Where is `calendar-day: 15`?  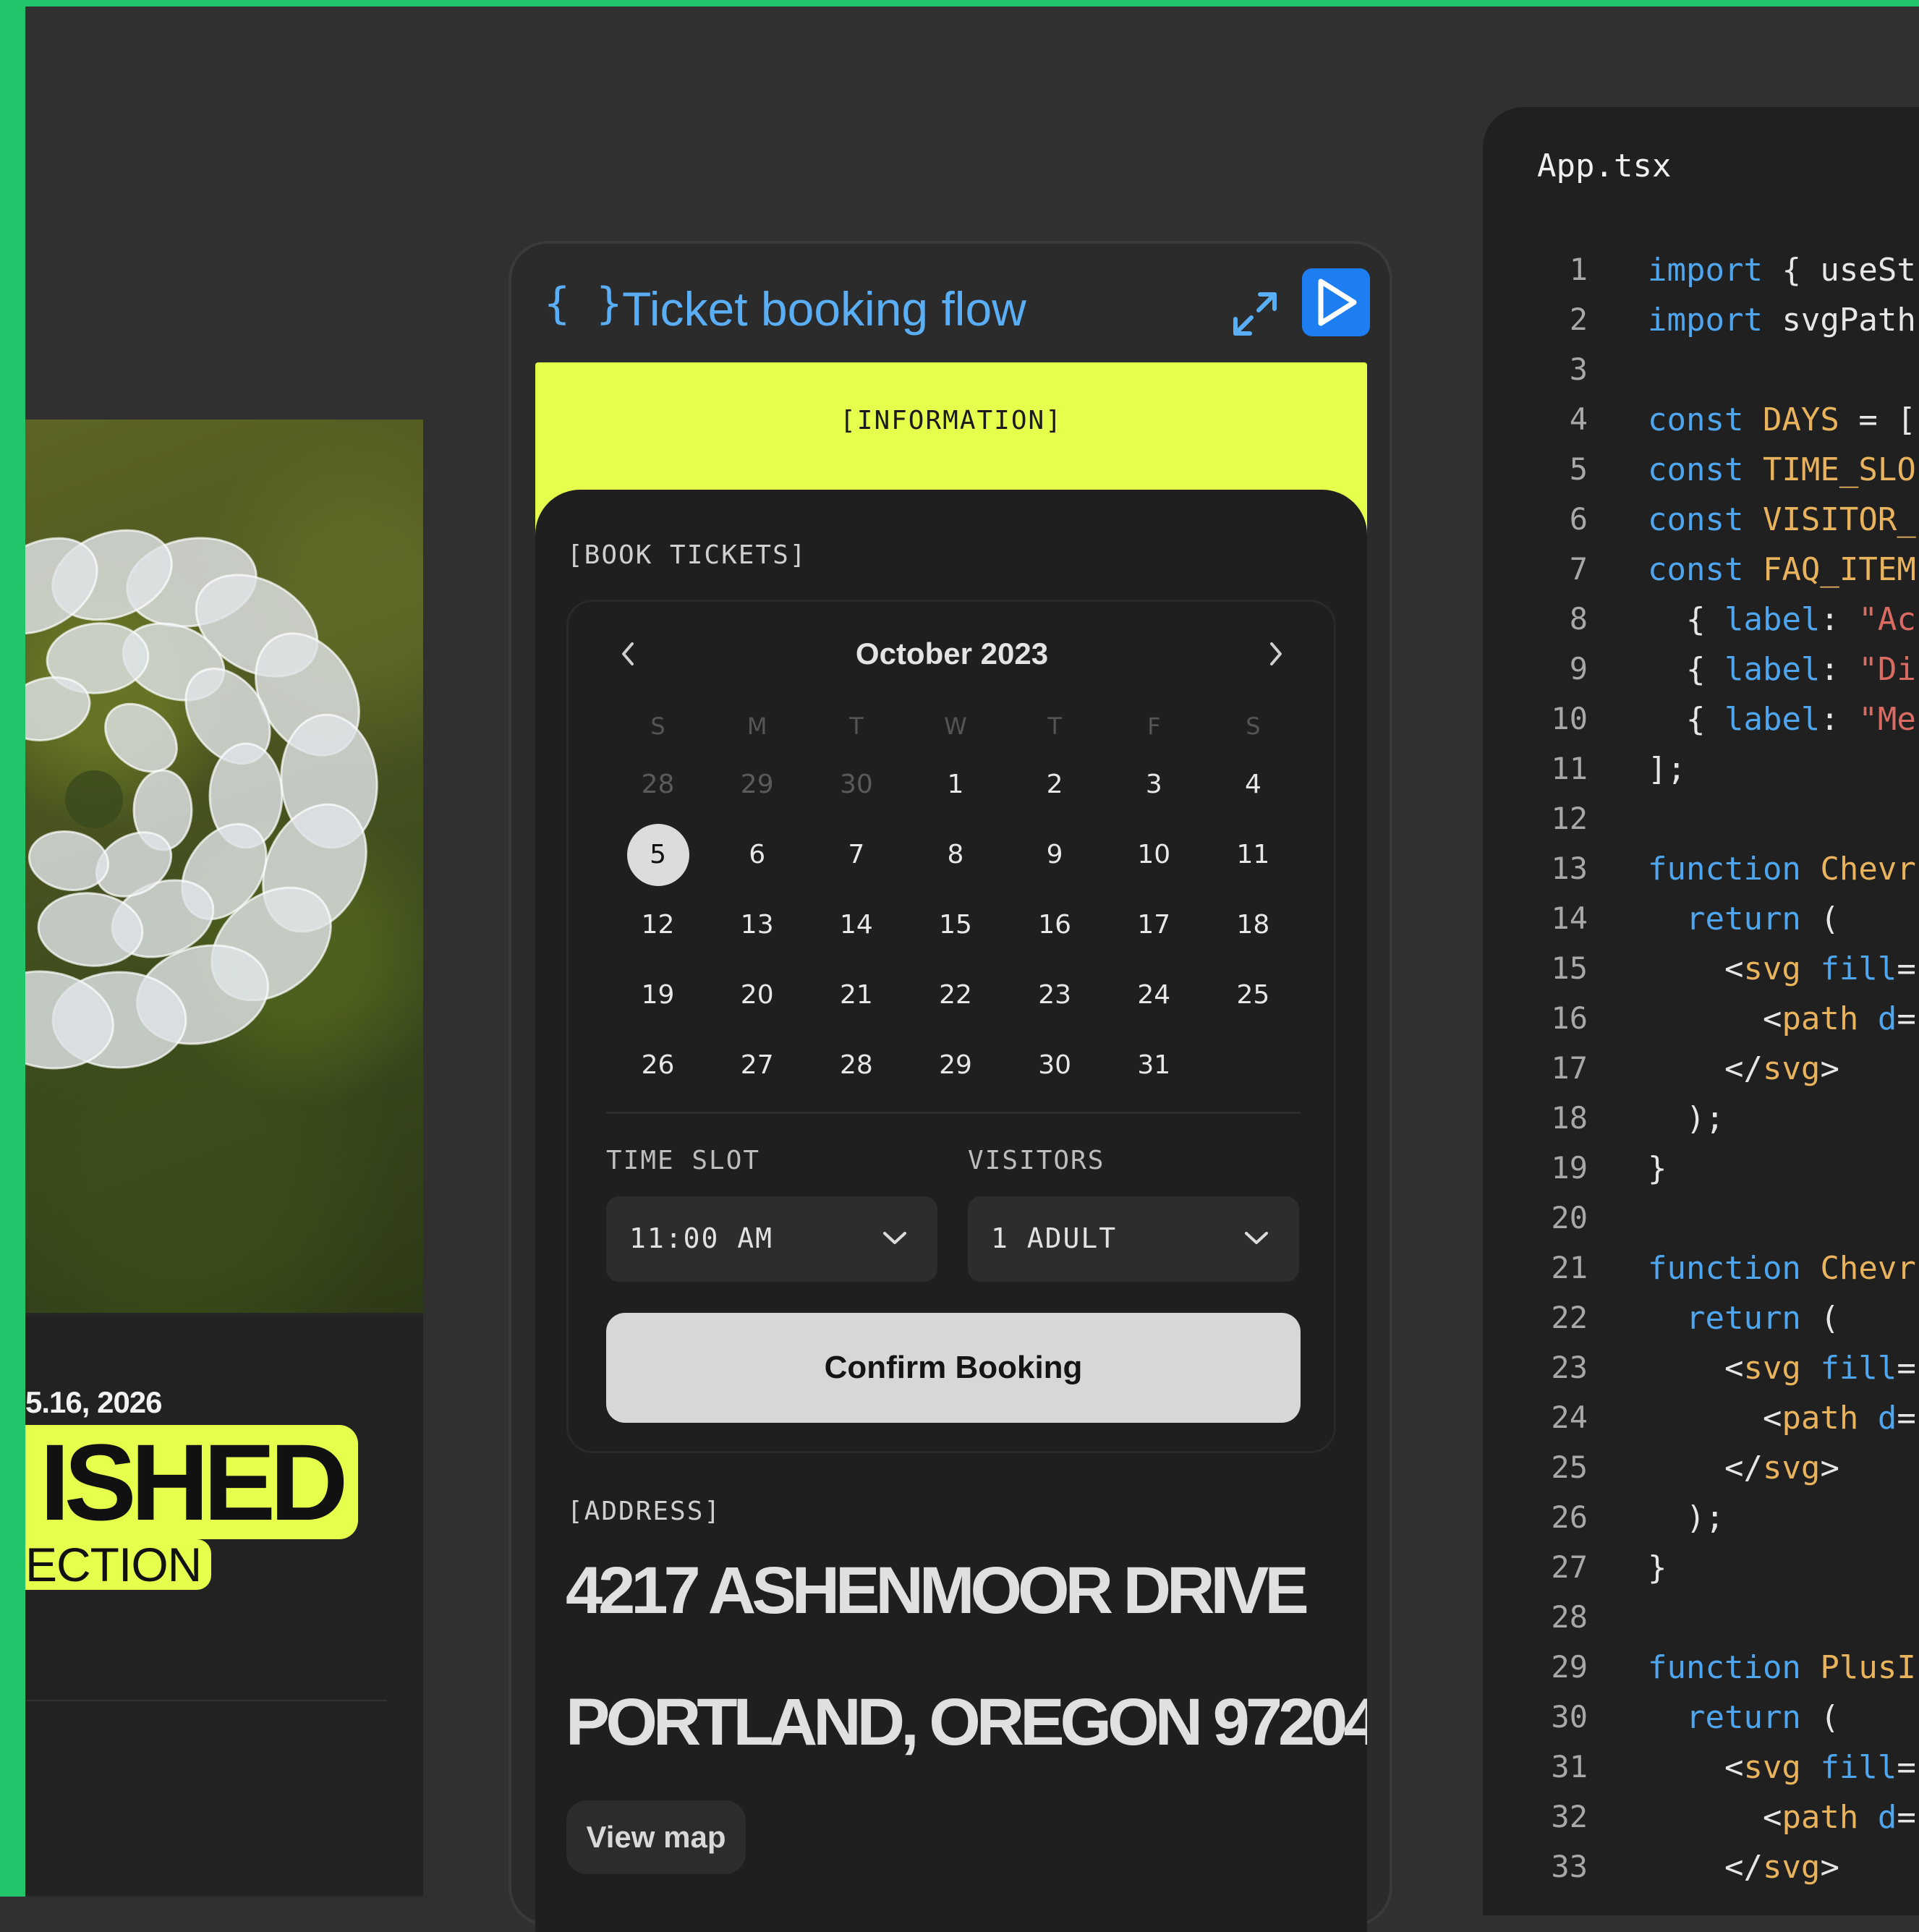 calendar-day: 15 is located at coordinates (955, 925).